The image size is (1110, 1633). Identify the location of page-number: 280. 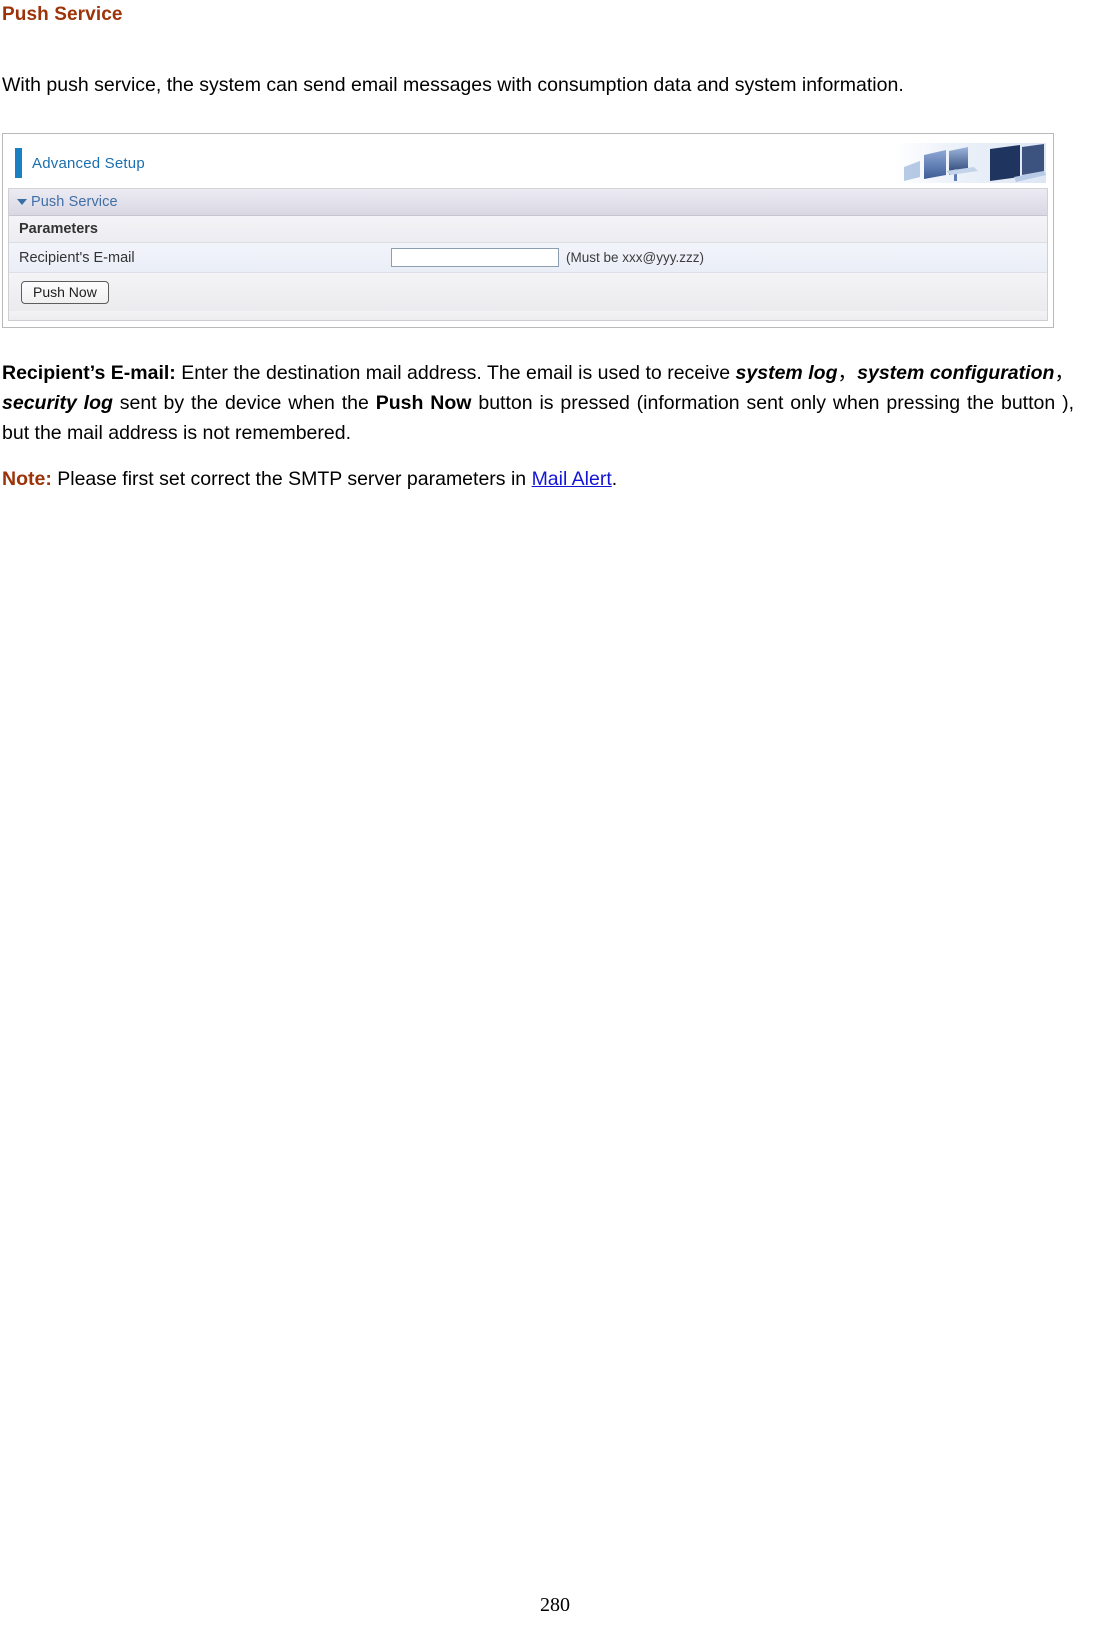
(555, 1605).